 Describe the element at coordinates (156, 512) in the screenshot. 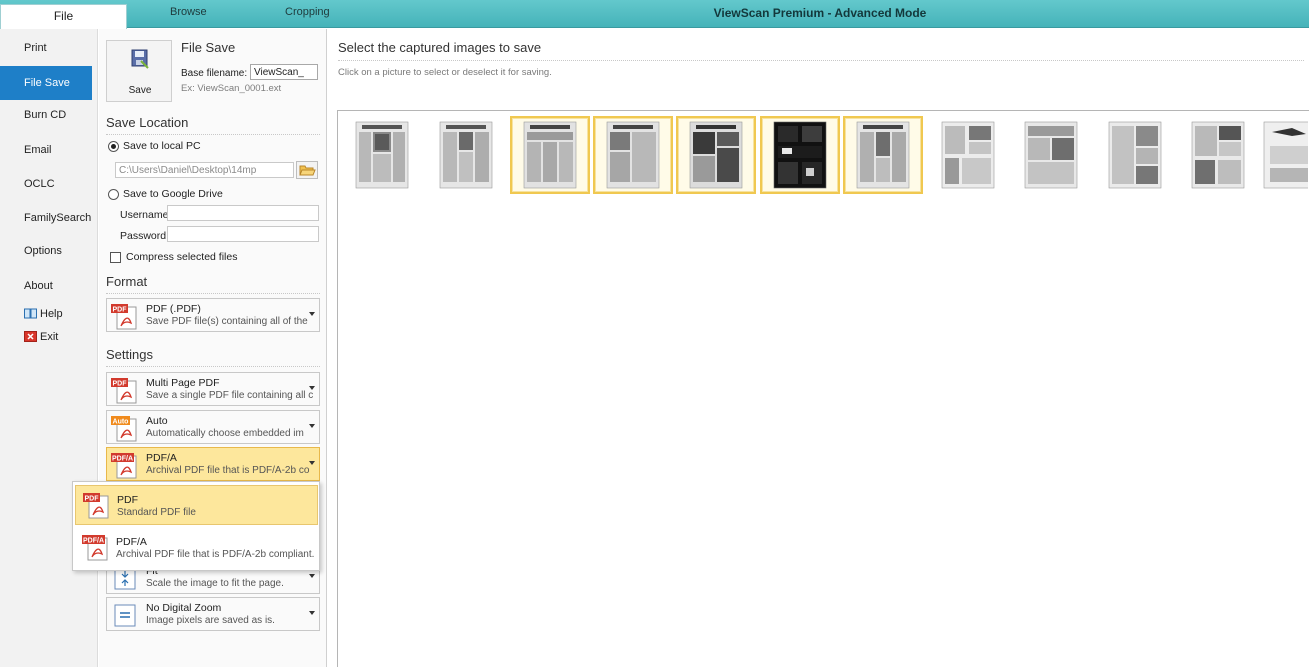

I see `popup-option-desc: Standard PDF file` at that location.